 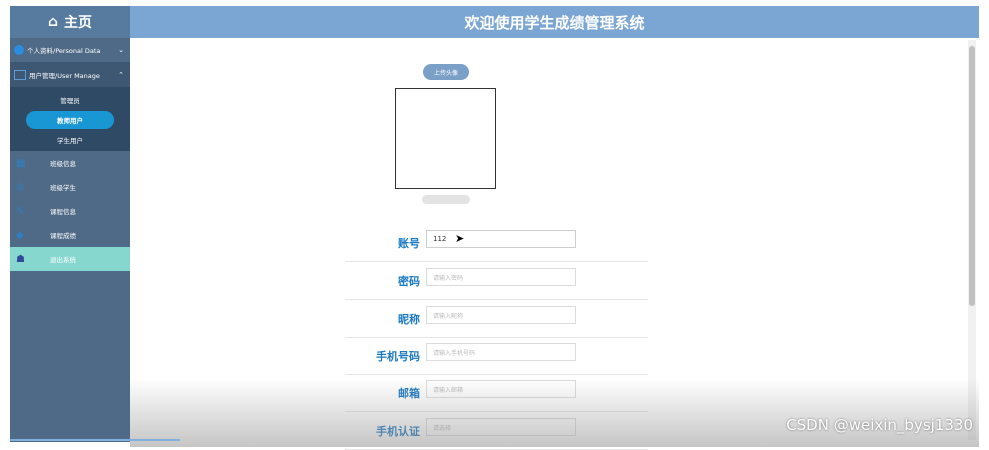 I want to click on sidebar-home: ⌂ 主页, so click(x=70, y=22).